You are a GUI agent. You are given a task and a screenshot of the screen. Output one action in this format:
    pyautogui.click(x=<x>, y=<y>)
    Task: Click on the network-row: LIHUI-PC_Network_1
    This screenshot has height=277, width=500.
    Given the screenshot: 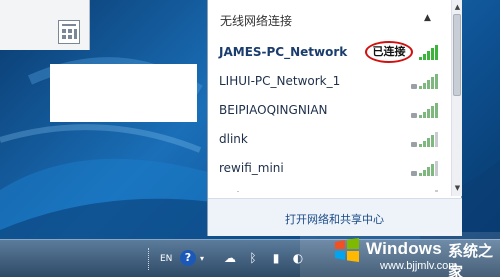 What is the action you would take?
    pyautogui.click(x=328, y=83)
    